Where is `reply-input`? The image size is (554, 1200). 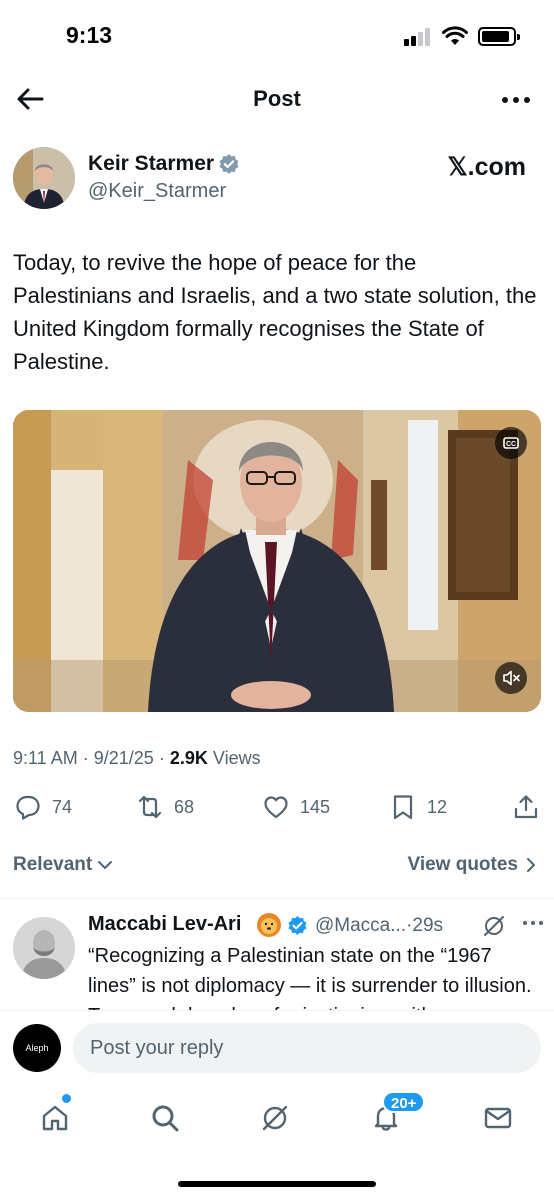
reply-input is located at coordinates (307, 1048).